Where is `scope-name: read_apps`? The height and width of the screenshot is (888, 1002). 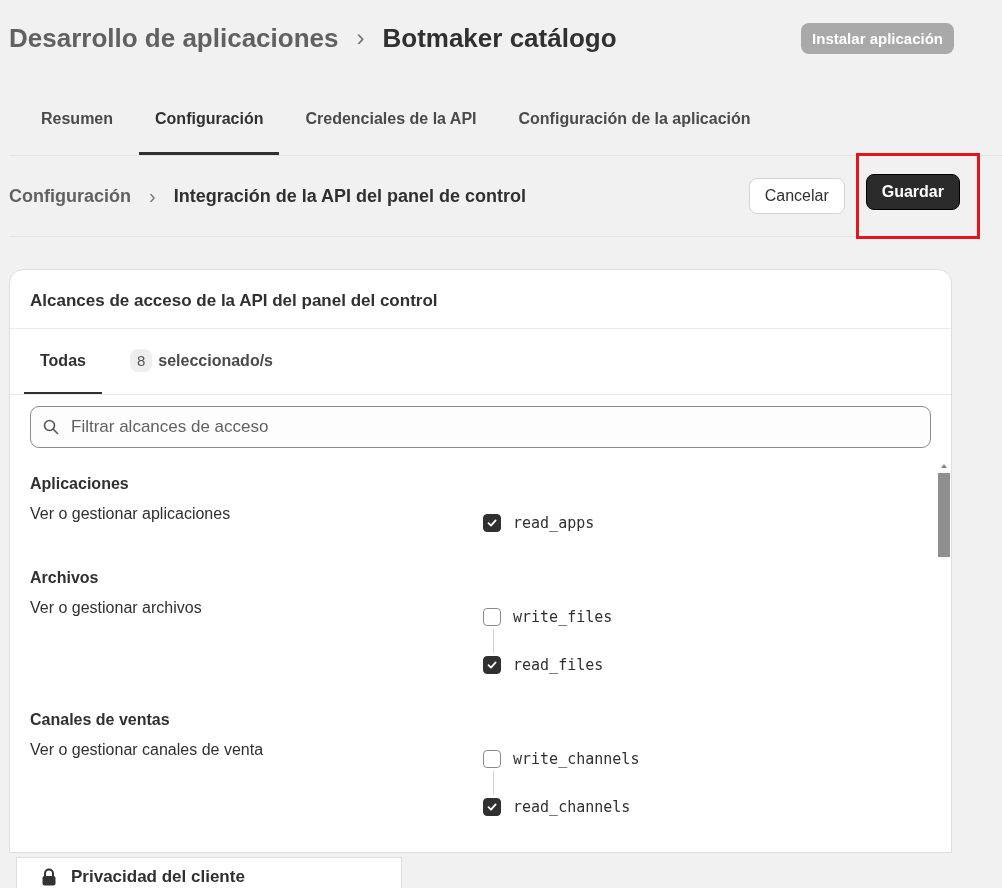
scope-name: read_apps is located at coordinates (554, 523).